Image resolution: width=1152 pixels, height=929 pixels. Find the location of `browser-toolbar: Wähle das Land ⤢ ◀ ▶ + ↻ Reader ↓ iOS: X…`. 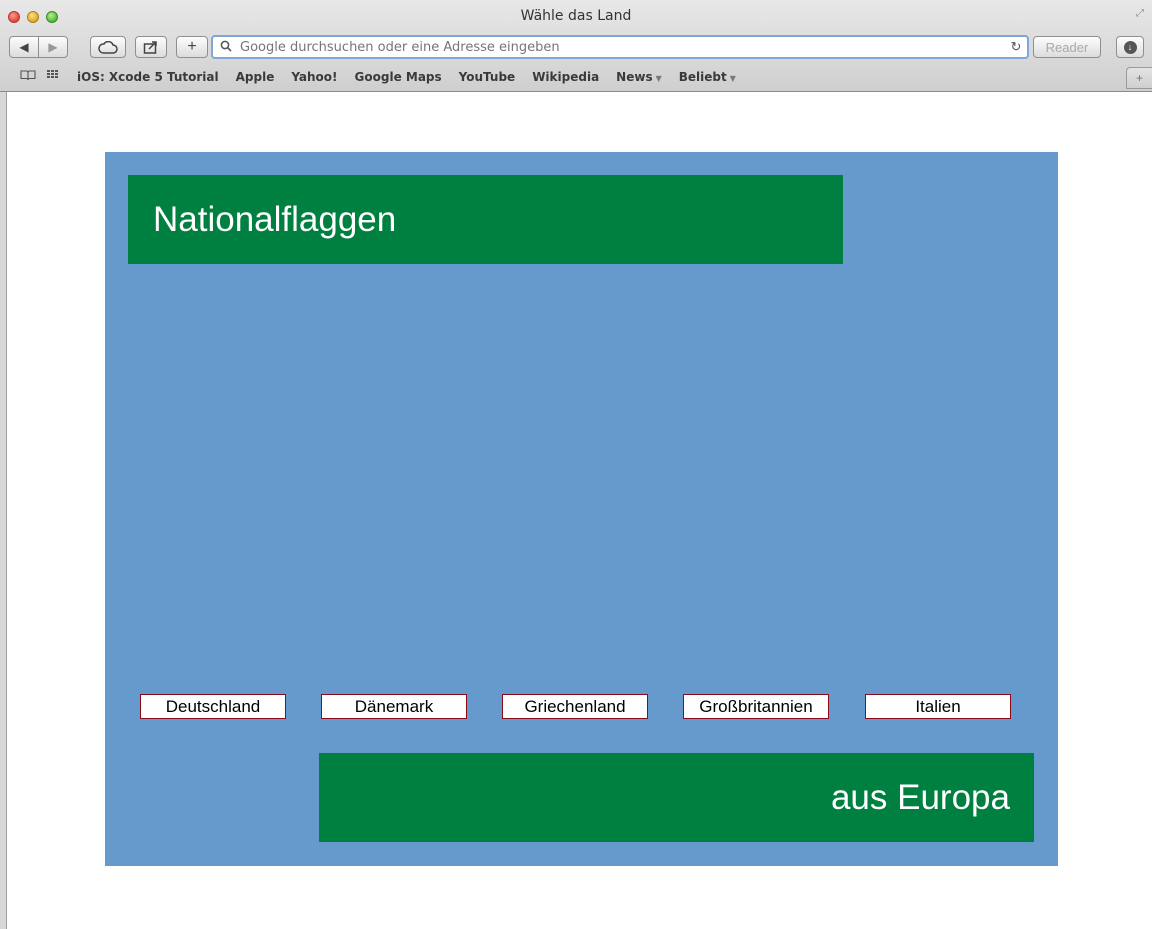

browser-toolbar: Wähle das Land ⤢ ◀ ▶ + ↻ Reader ↓ iOS: X… is located at coordinates (576, 46).